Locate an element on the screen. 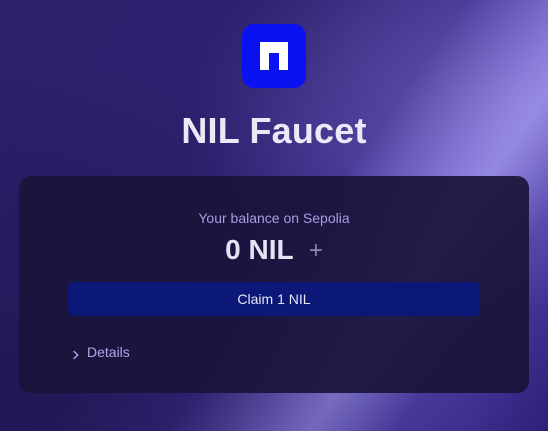  page-title: NIL Faucet is located at coordinates (274, 130).